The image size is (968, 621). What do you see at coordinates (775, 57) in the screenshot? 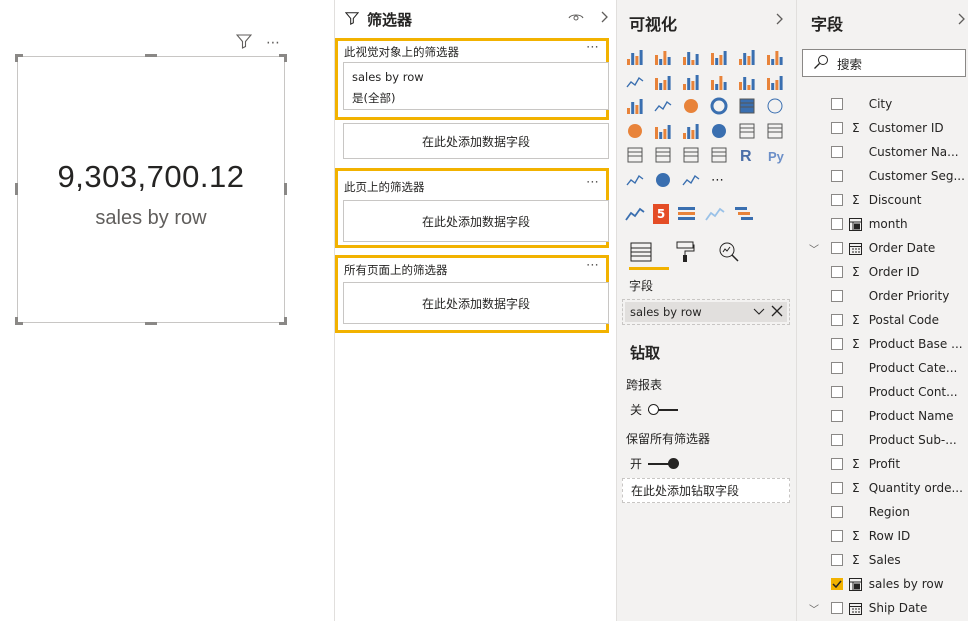
I see `100-column-icon` at bounding box center [775, 57].